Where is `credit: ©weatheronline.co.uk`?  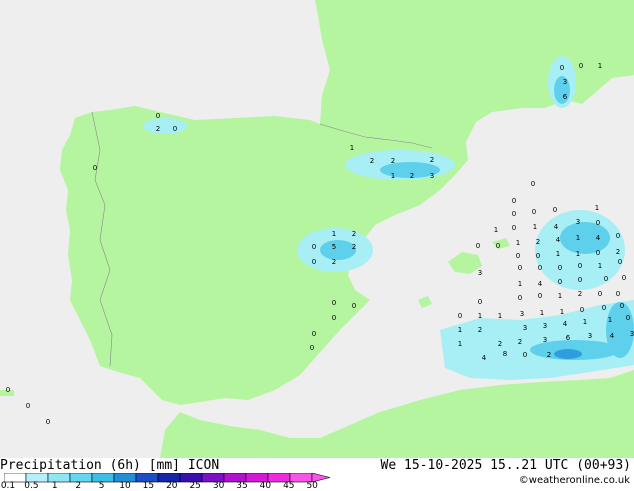 credit: ©weatheronline.co.uk is located at coordinates (574, 480).